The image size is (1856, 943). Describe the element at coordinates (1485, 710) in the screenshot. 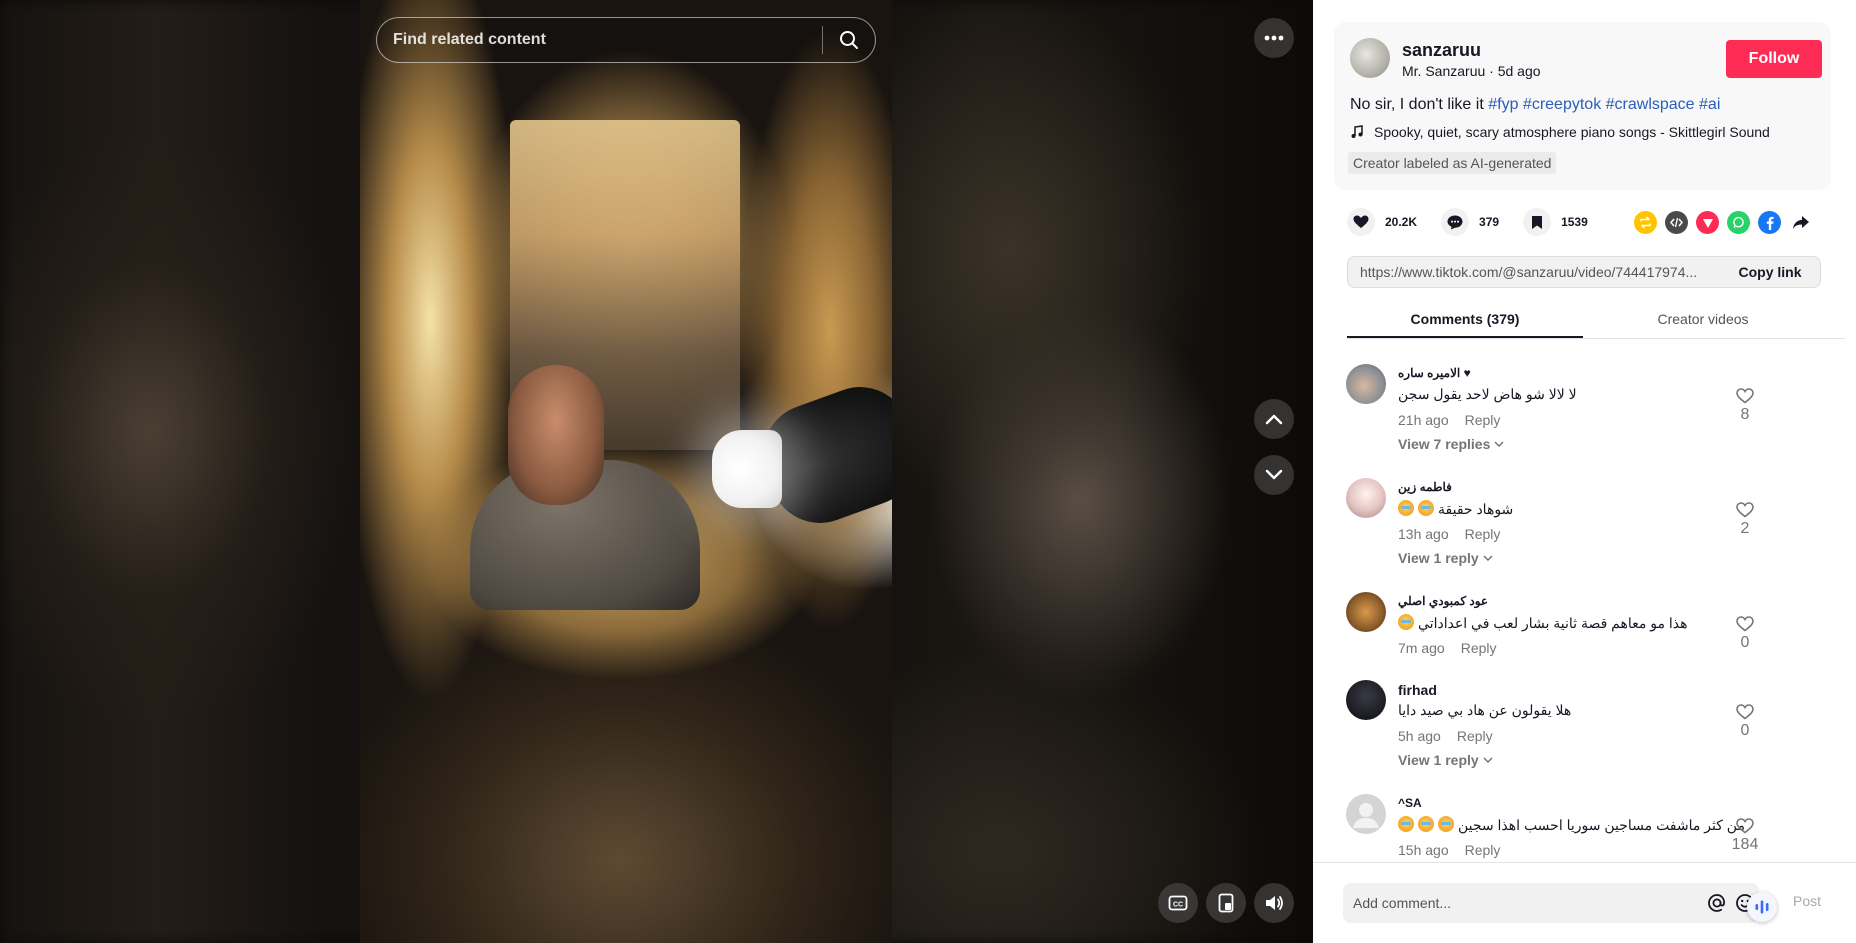

I see `comment-text: هلا يقولون عن هاد بي صيد دايا` at that location.